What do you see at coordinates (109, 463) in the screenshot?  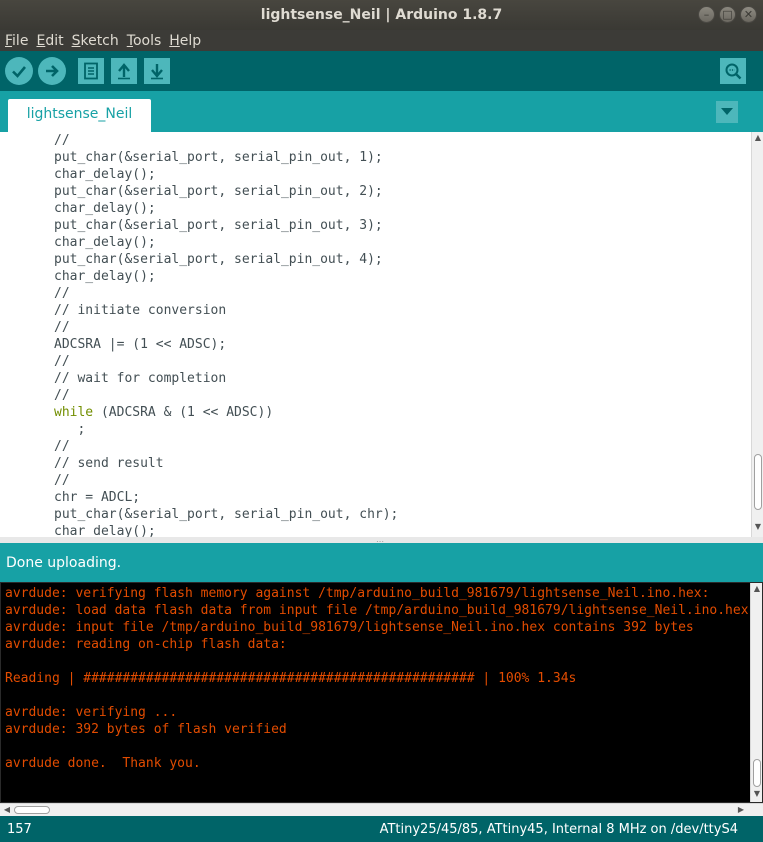 I see `code-line-text: // send result` at bounding box center [109, 463].